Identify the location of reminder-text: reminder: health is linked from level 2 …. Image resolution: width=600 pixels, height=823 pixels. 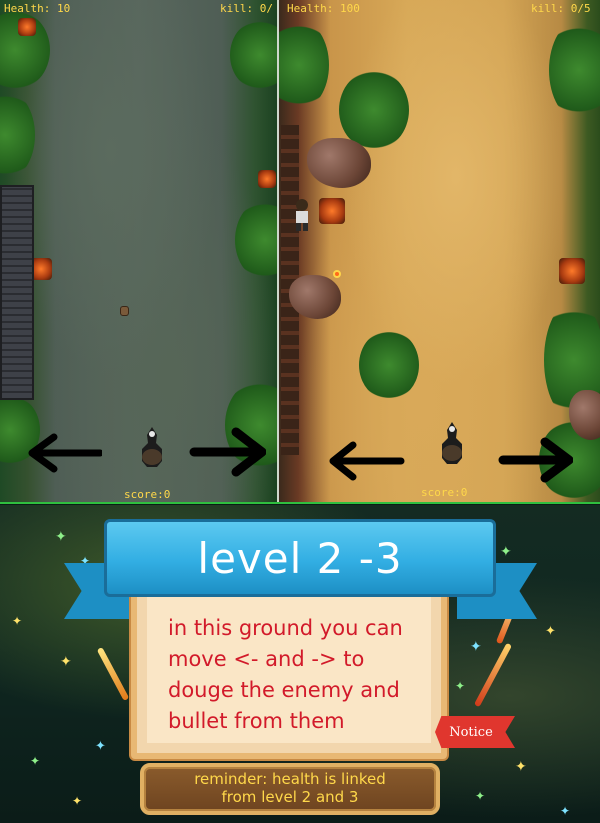
(290, 788).